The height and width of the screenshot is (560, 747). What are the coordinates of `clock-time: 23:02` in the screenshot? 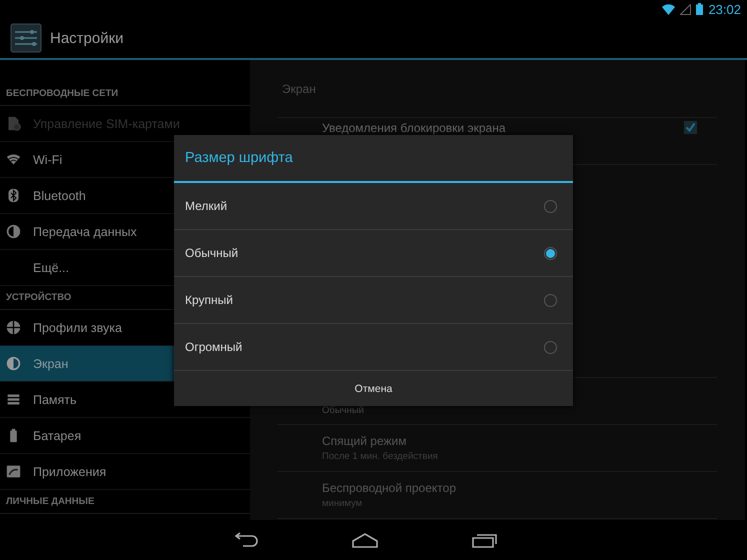 It's located at (724, 9).